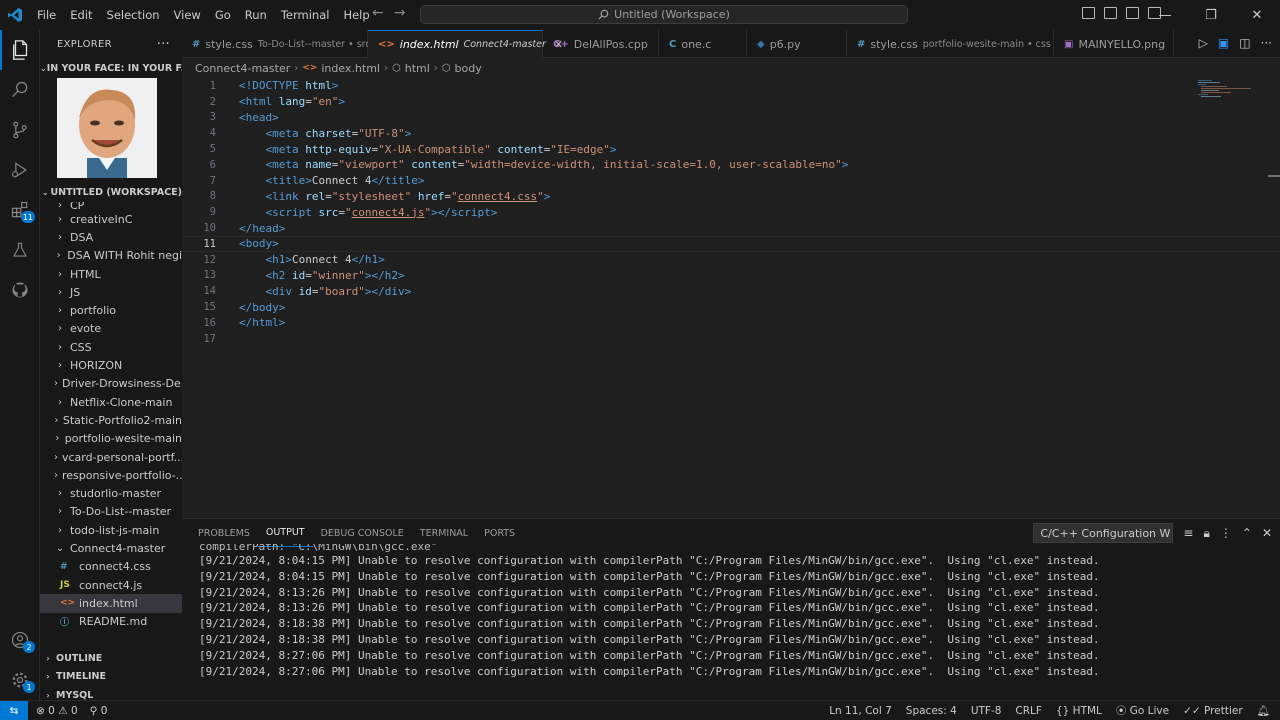  I want to click on code-text: <title>Connect 4</title>, so click(345, 181).